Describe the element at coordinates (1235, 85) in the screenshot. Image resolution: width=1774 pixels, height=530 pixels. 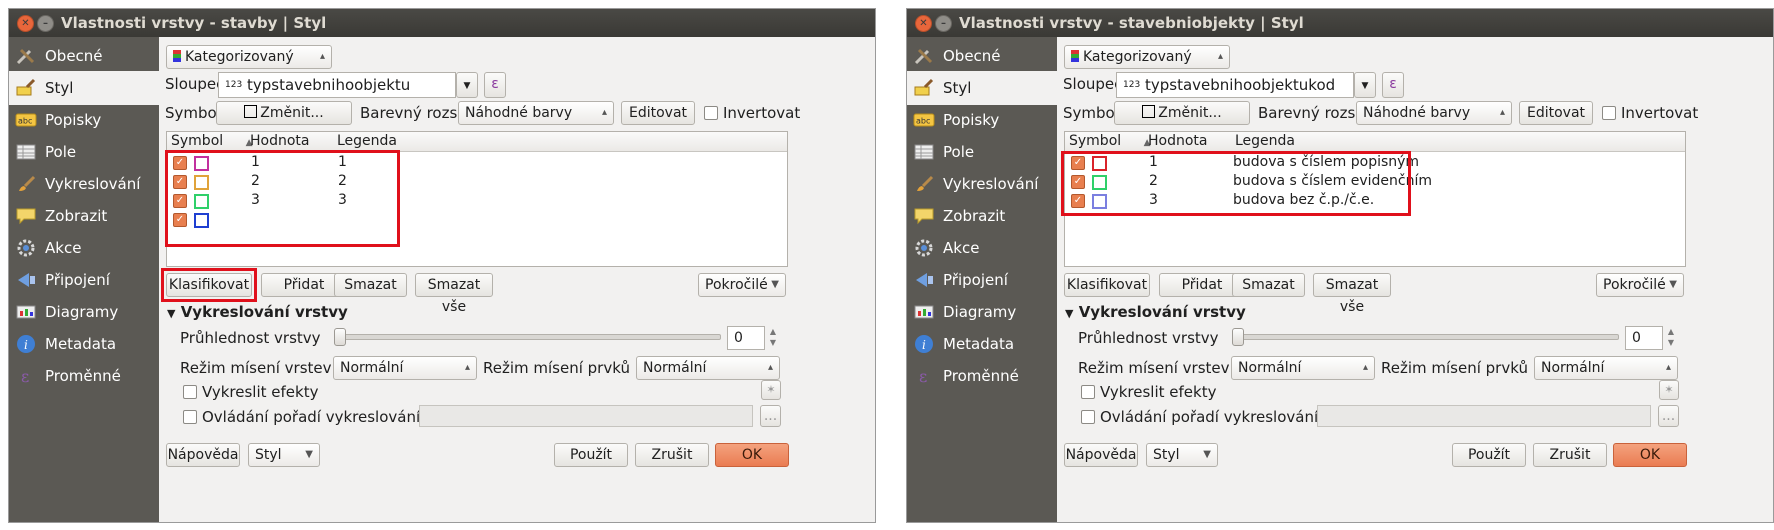
I see `column-field: 123 typstavebnihoobjektukod` at that location.